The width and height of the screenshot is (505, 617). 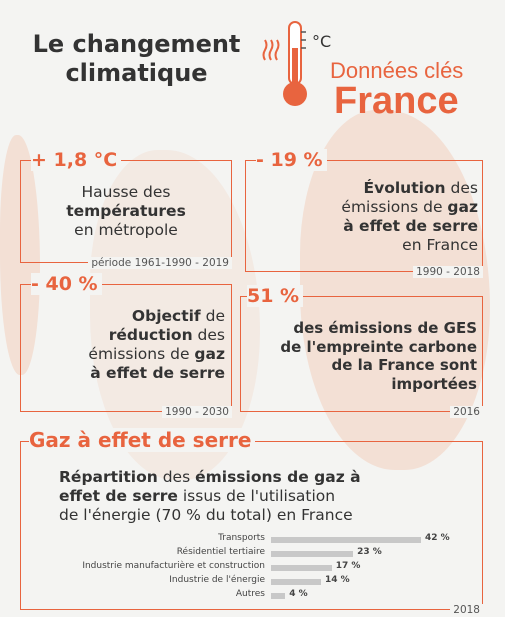 I want to click on bar-value-label: 17 %, so click(x=348, y=566).